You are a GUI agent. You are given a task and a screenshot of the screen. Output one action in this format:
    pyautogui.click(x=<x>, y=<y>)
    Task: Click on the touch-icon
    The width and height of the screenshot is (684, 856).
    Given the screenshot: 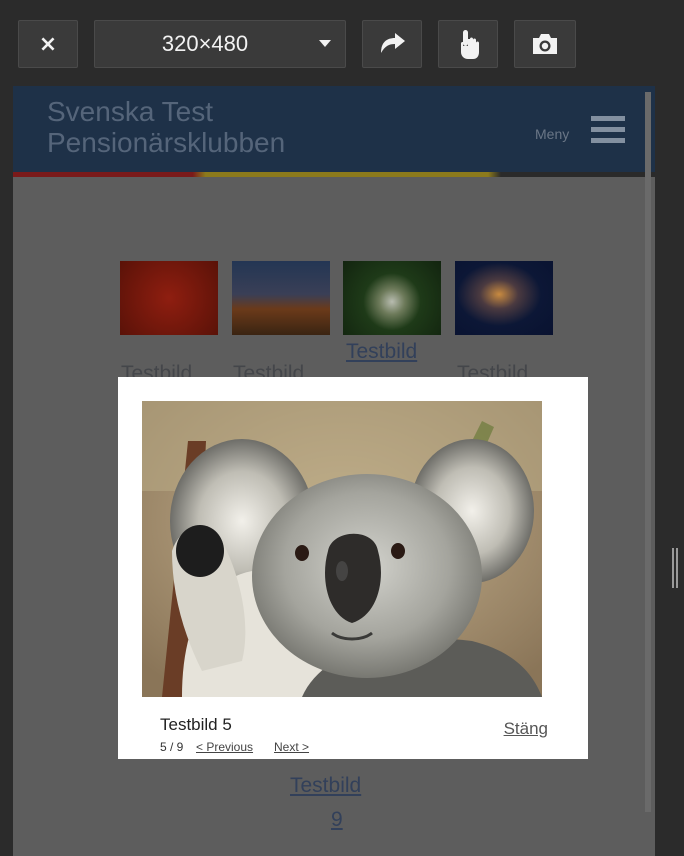 What is the action you would take?
    pyautogui.click(x=470, y=44)
    